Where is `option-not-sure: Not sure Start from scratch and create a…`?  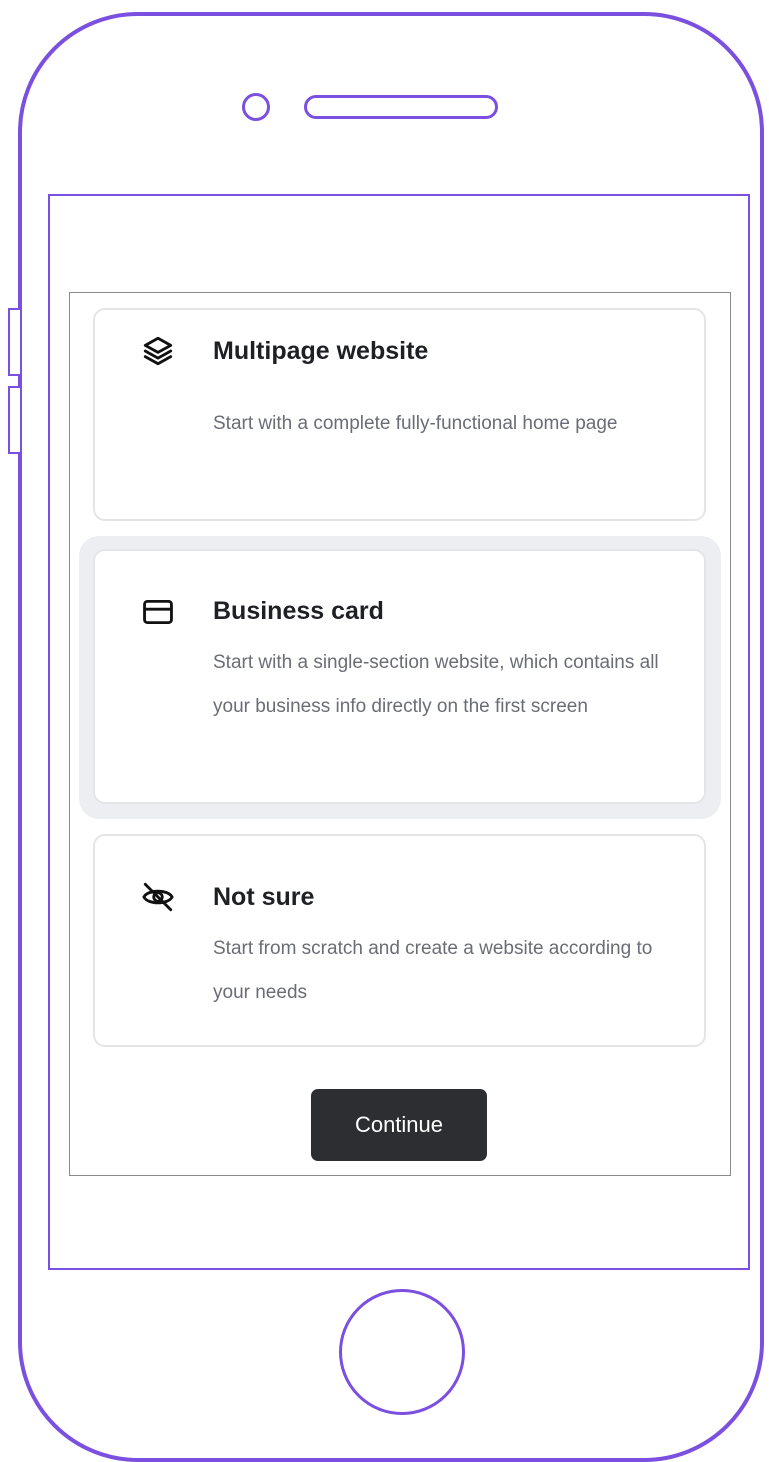 option-not-sure: Not sure Start from scratch and create a… is located at coordinates (399, 940).